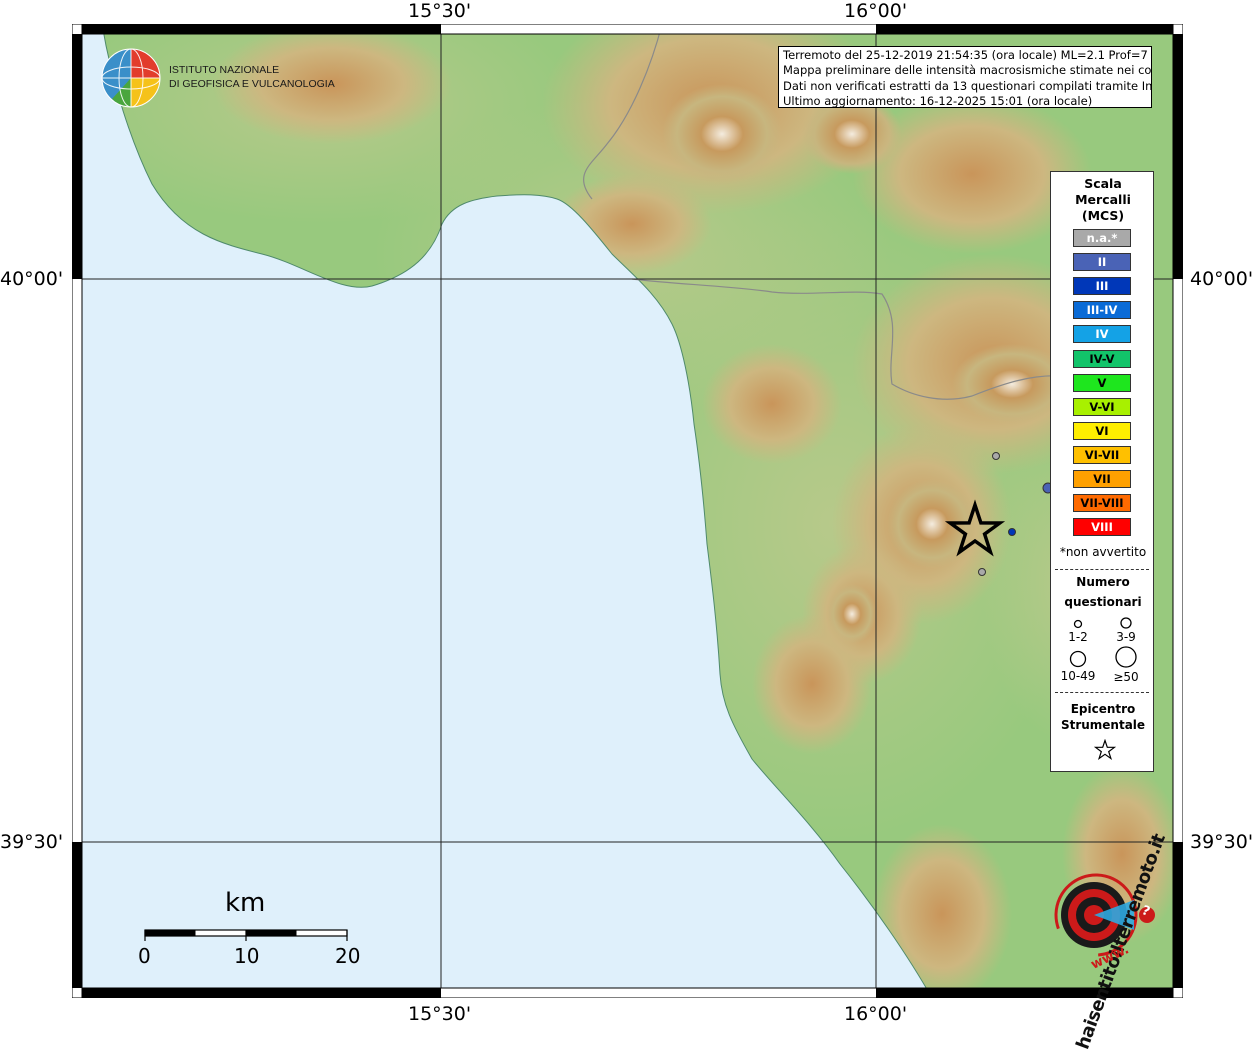 The height and width of the screenshot is (1052, 1255). Describe the element at coordinates (1103, 725) in the screenshot. I see `epicentro-title-line2: Strumentale` at that location.